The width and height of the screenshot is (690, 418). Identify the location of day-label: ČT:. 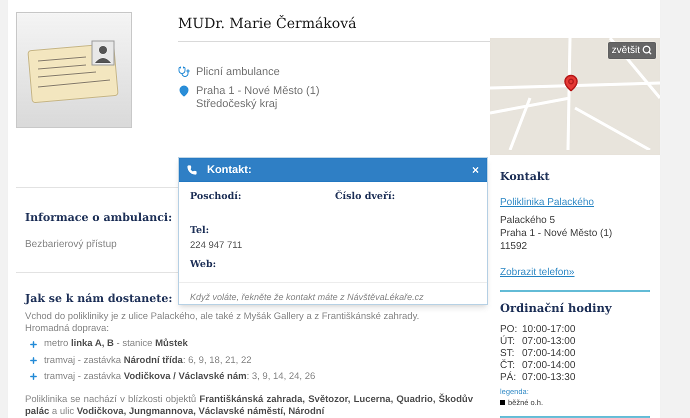
(508, 365).